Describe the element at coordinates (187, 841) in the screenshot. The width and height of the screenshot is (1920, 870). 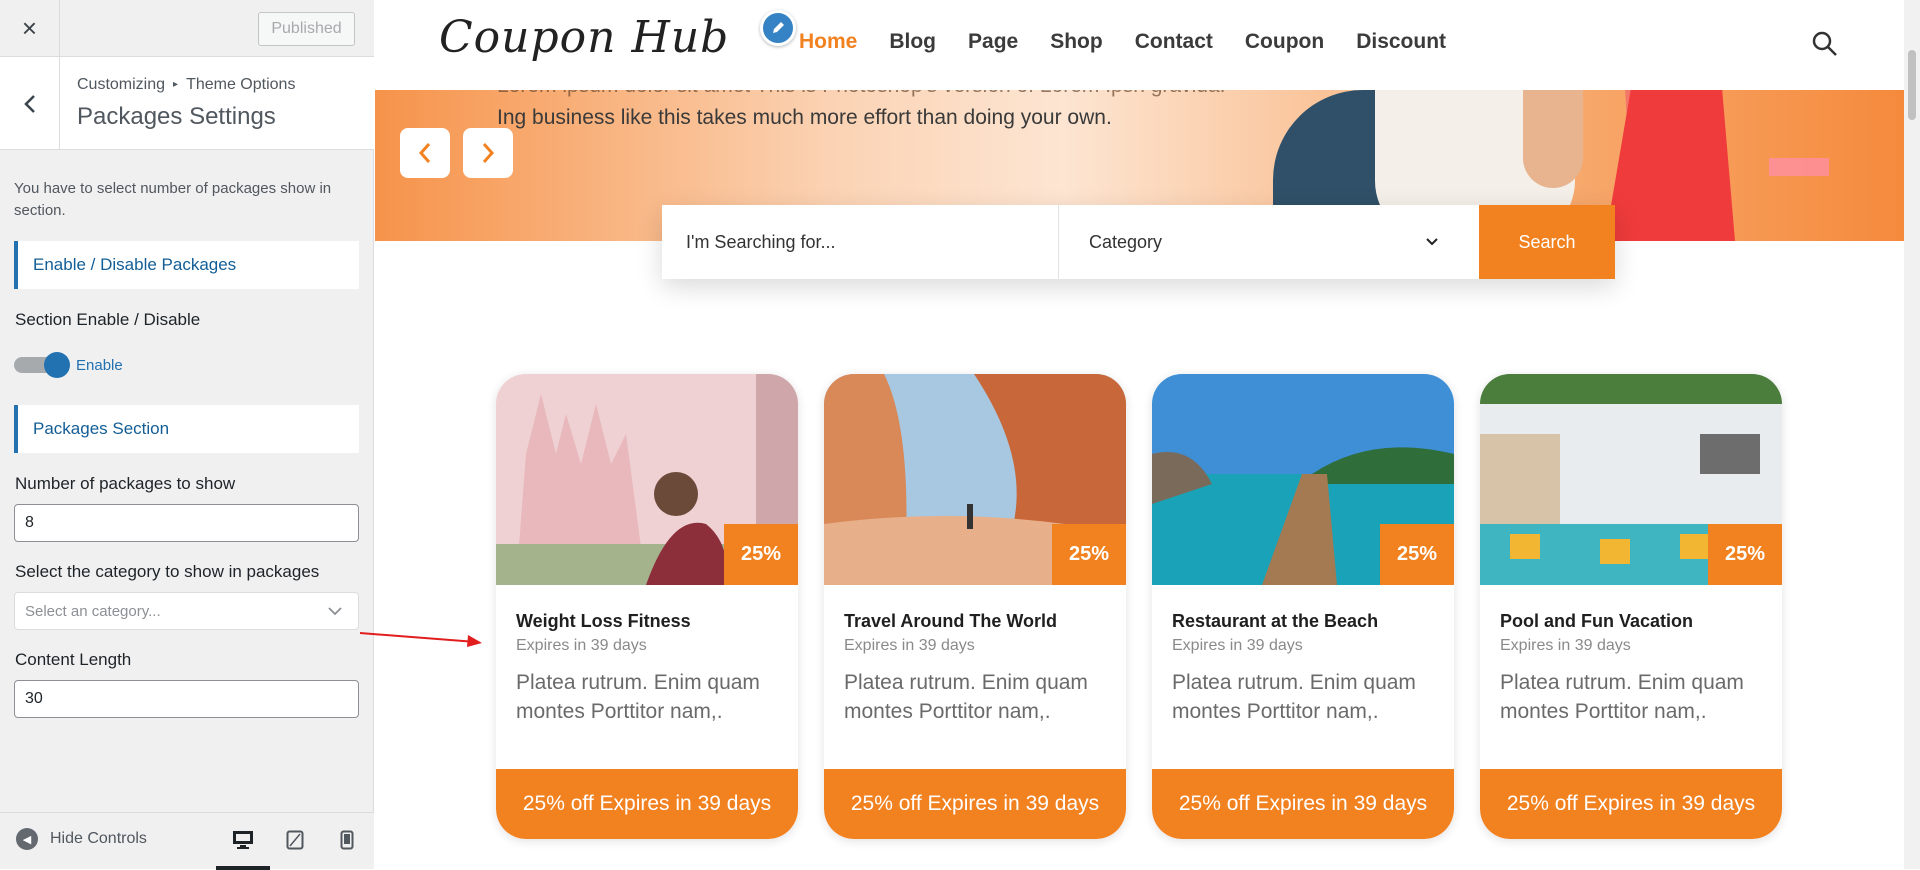
I see `customizer-footer: ◀ Hide Controls` at that location.